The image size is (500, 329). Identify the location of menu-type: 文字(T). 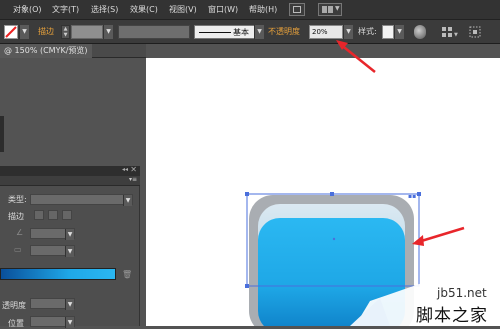
(65, 9).